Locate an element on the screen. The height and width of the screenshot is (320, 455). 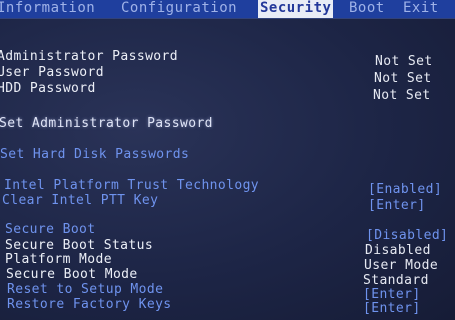
menu-divider is located at coordinates (227, 18).